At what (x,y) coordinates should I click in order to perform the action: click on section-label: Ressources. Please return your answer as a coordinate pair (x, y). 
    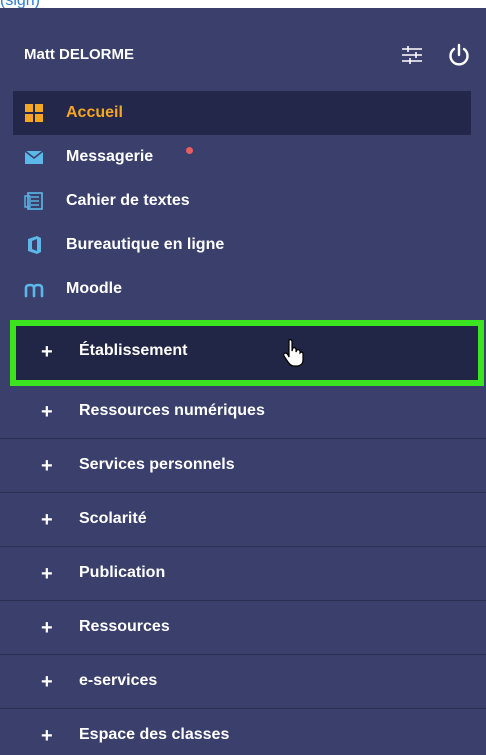
    Looking at the image, I should click on (124, 626).